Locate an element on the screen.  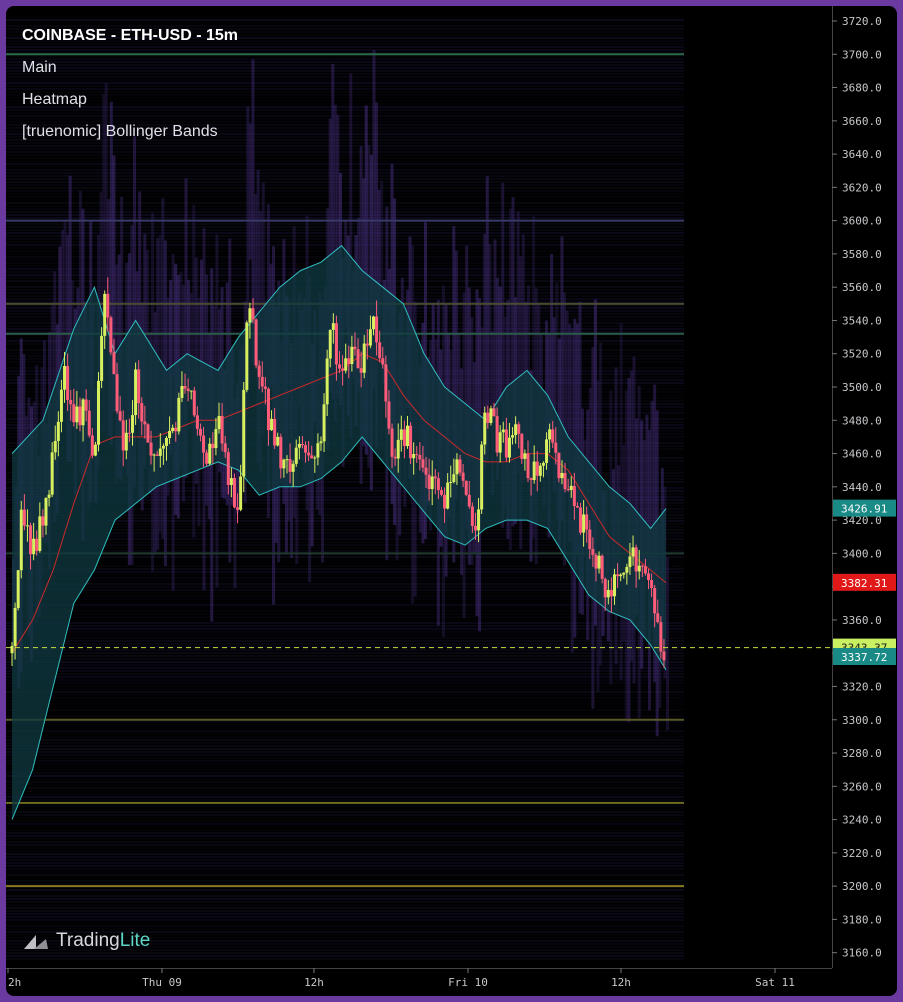
price-tick-label: 3440.0 is located at coordinates (862, 487).